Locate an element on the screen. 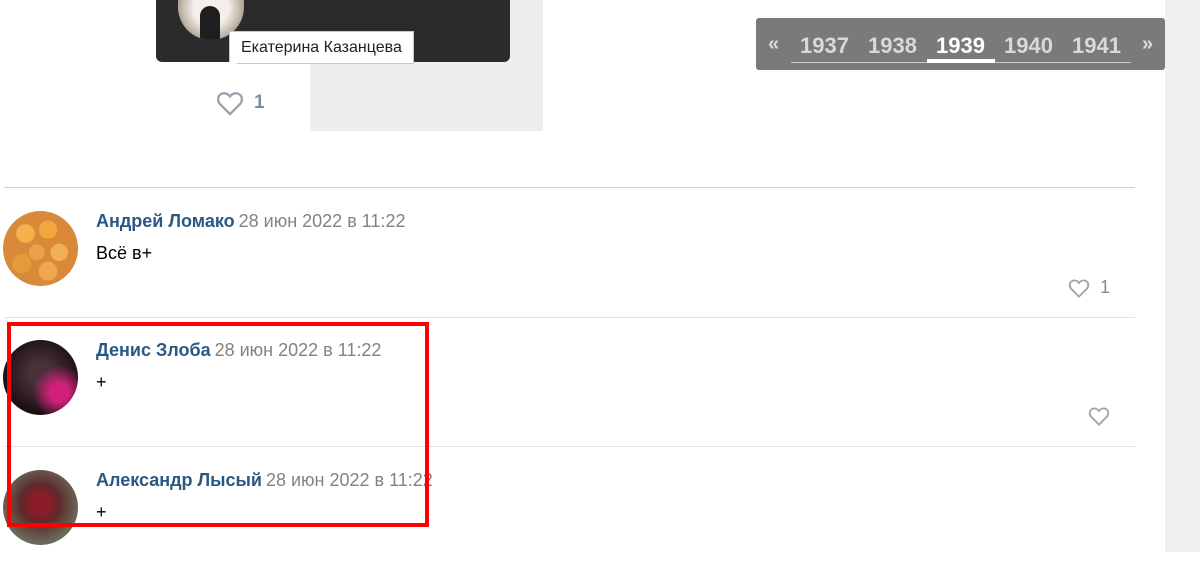 Image resolution: width=1200 pixels, height=577 pixels. scrollbar-track is located at coordinates (1182, 276).